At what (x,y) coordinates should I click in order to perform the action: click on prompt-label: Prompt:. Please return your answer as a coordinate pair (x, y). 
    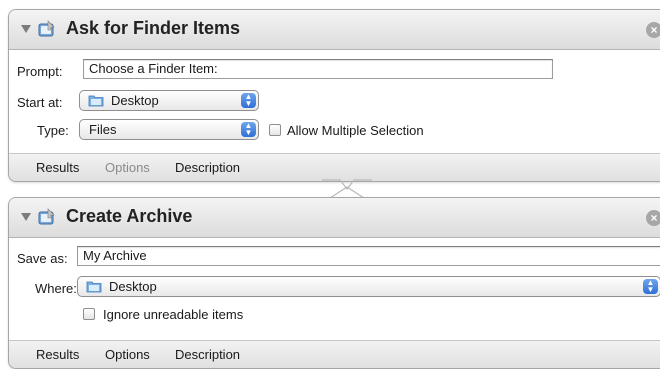
    Looking at the image, I should click on (40, 71).